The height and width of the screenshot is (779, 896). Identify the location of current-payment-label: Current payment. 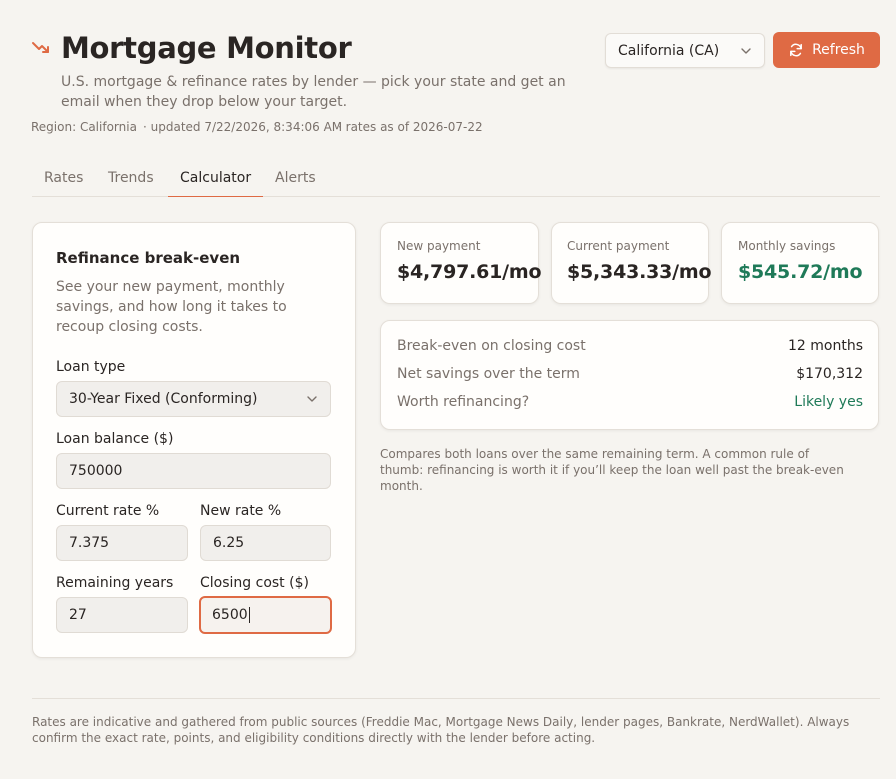
(618, 246).